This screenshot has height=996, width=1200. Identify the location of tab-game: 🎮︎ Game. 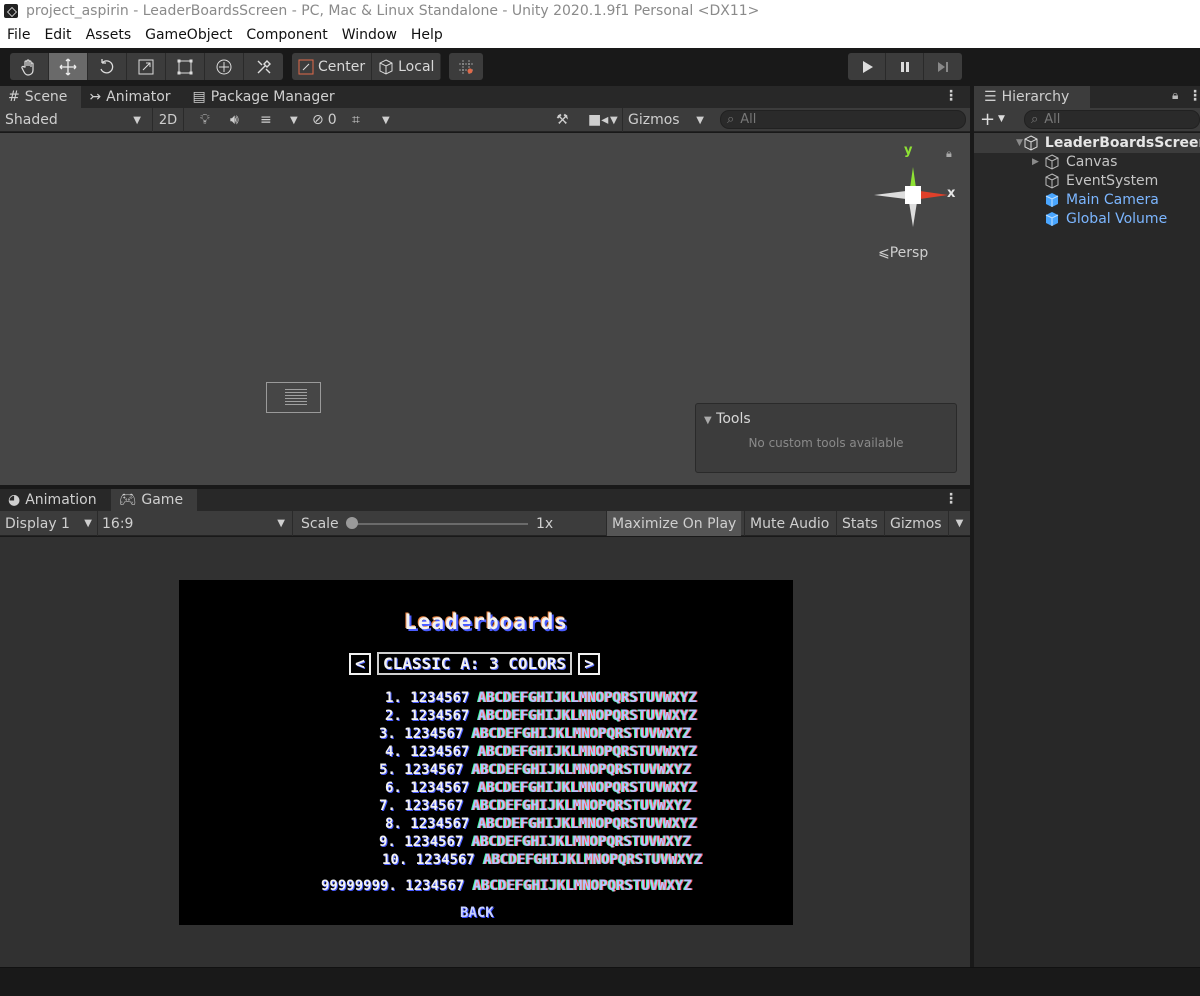
(154, 500).